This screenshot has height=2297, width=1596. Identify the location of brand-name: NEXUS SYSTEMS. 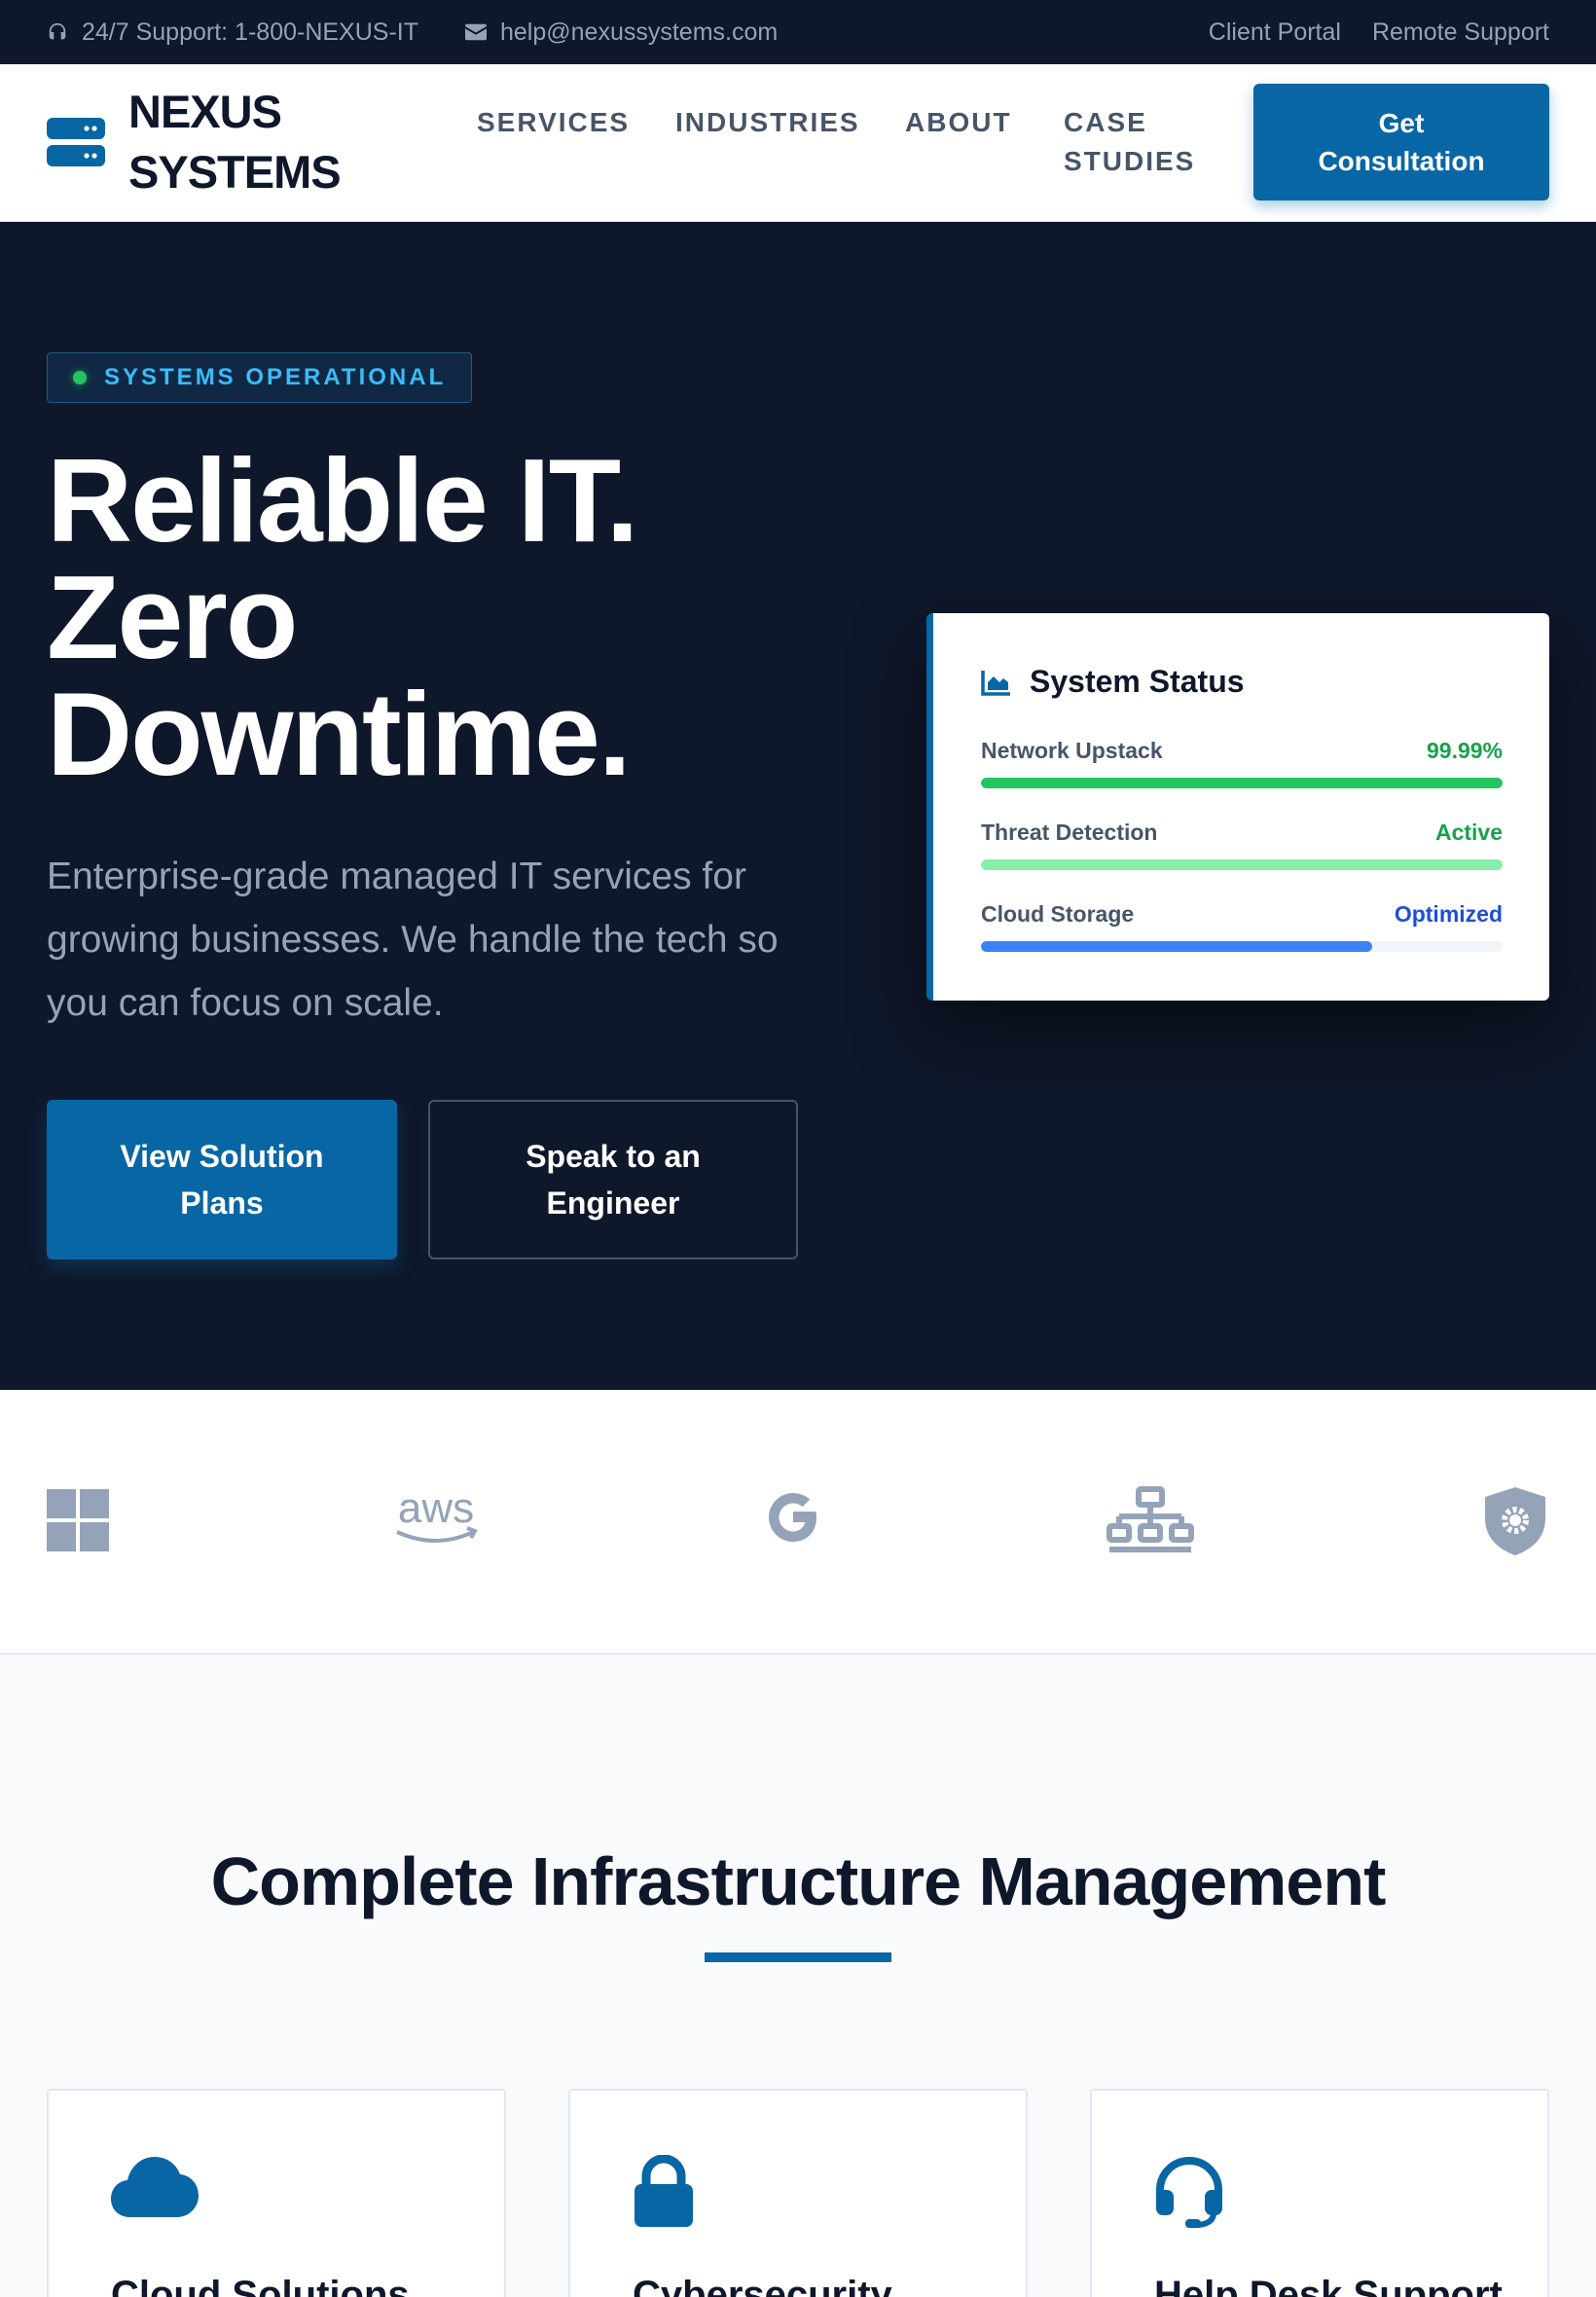
(235, 142).